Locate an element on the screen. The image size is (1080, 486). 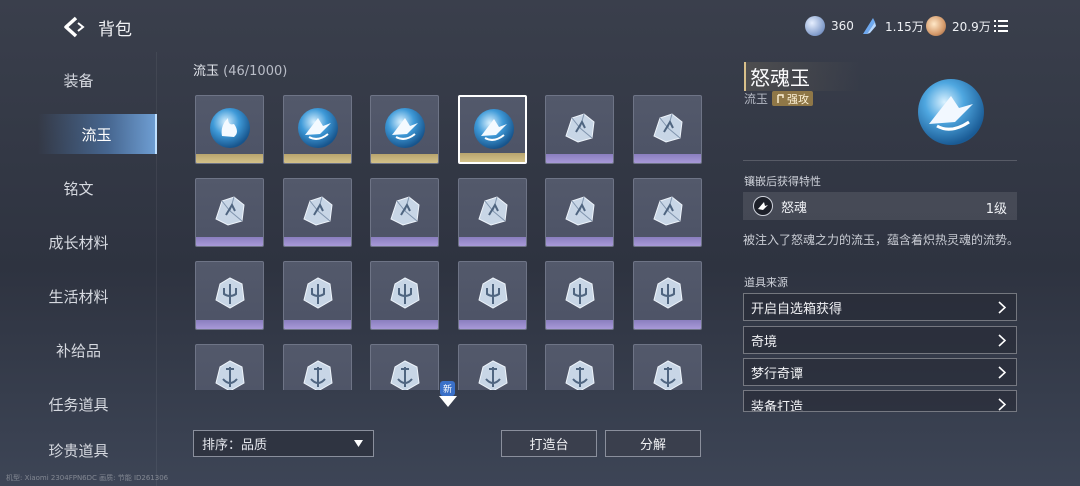
inventory-header: 流玉 (46/1000) is located at coordinates (240, 69).